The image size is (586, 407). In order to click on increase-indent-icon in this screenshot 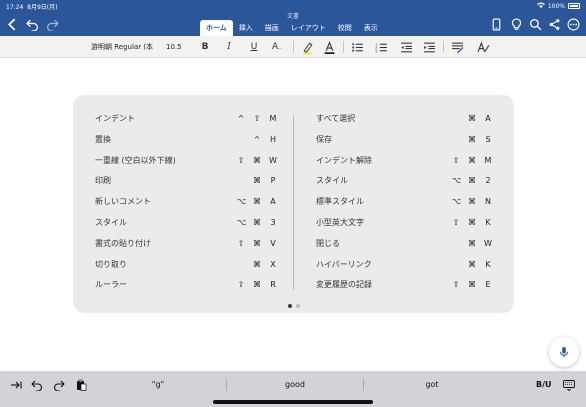, I will do `click(429, 47)`.